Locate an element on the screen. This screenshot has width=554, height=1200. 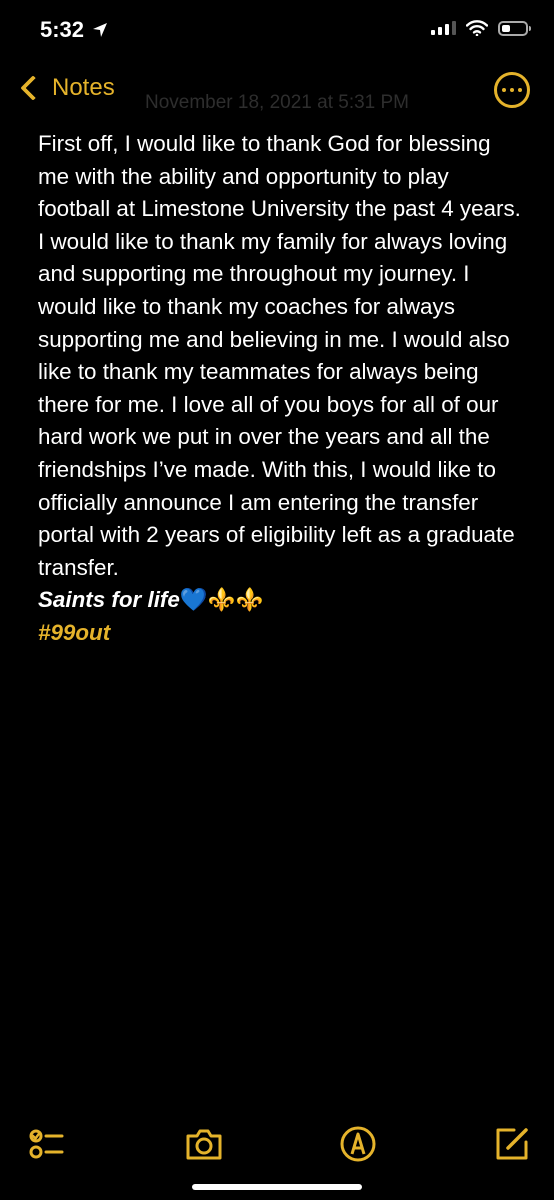
home-indicator is located at coordinates (277, 1187).